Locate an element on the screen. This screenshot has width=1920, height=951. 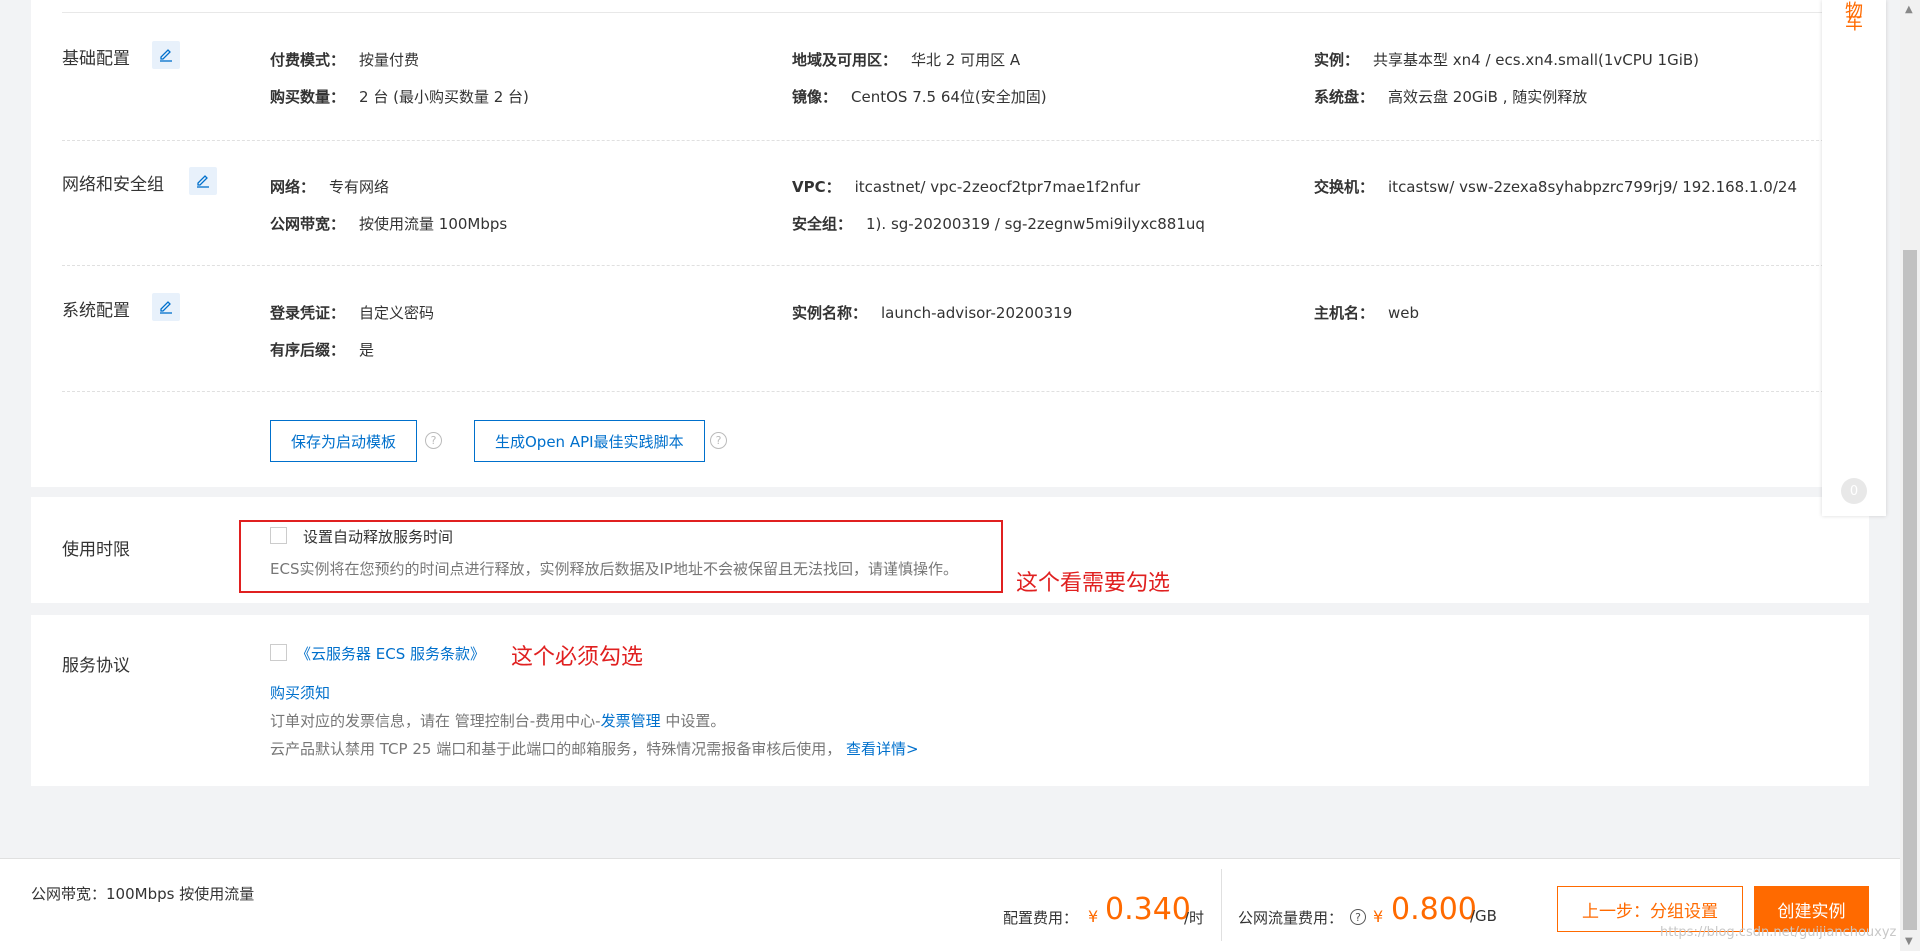
cart-rail: 物 车 0 is located at coordinates (1854, 258).